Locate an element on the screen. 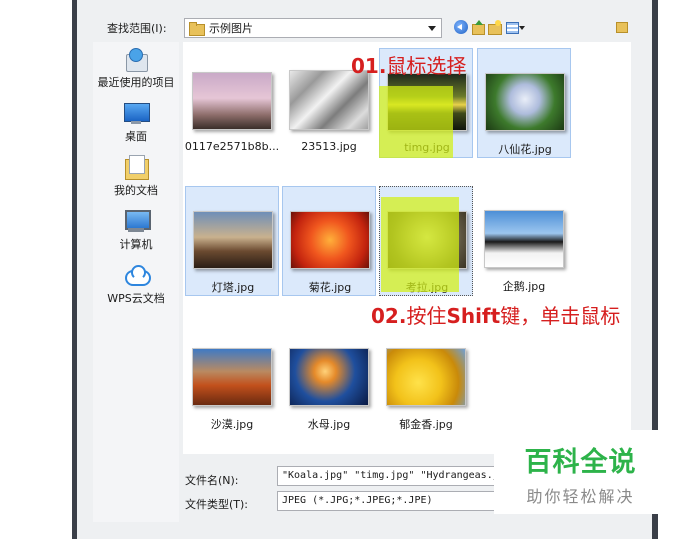 The height and width of the screenshot is (539, 692). file-type-select: JPEG (*.JPG;*.JPEG;*.JPE) is located at coordinates (387, 501).